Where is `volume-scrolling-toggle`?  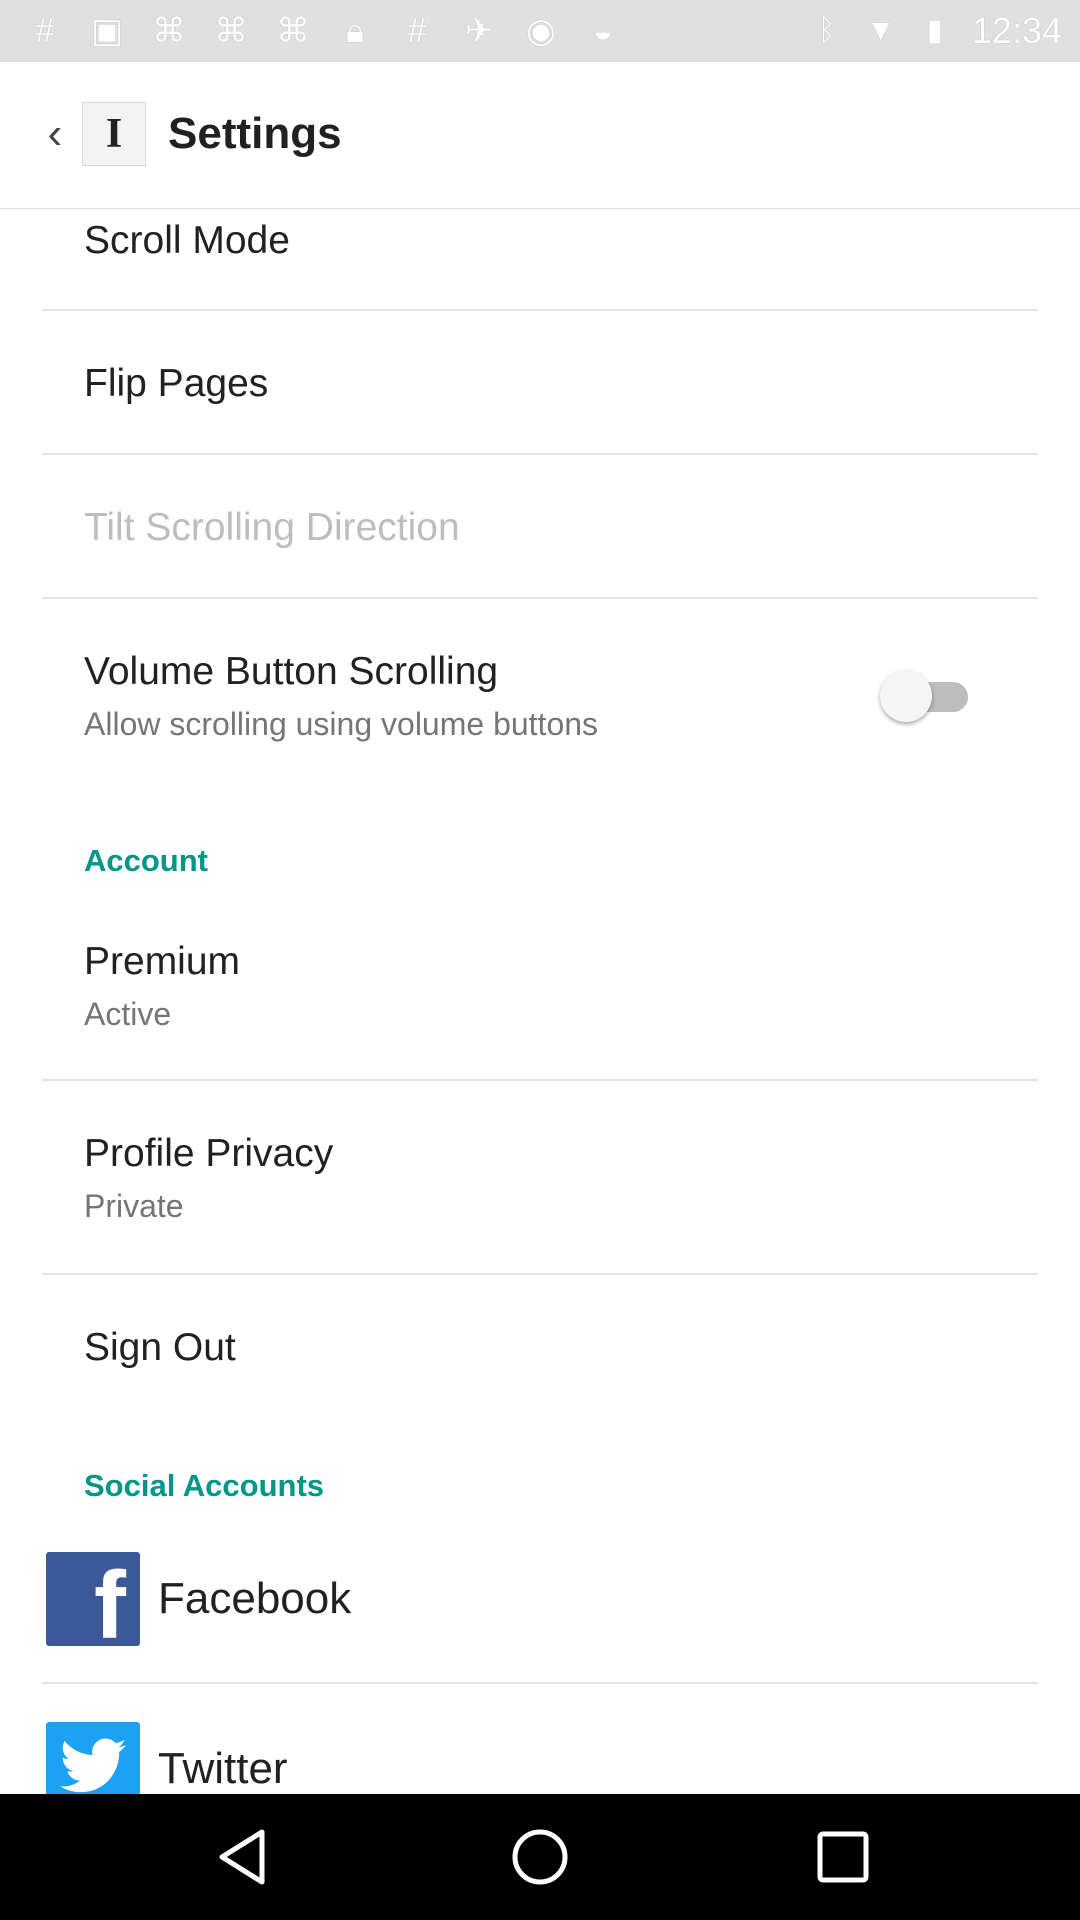 volume-scrolling-toggle is located at coordinates (928, 696).